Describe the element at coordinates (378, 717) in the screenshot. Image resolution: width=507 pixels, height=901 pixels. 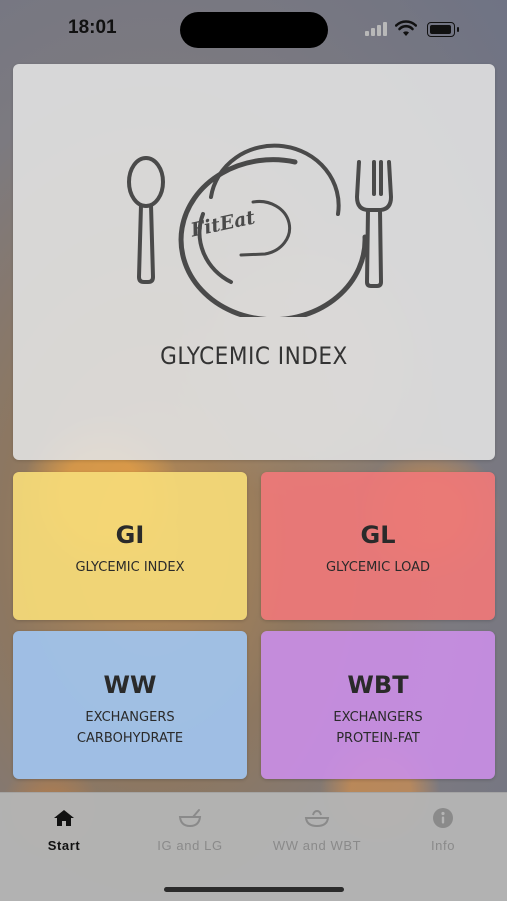
I see `tile-wbt-subtitle-line1: EXCHANGERS` at that location.